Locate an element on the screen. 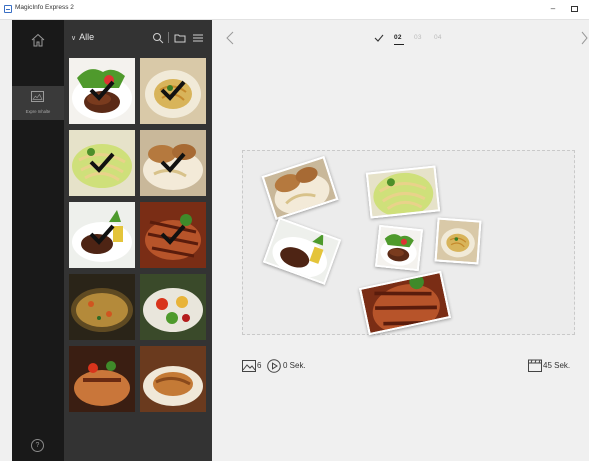 The width and height of the screenshot is (589, 461). play-circle-icon is located at coordinates (274, 366).